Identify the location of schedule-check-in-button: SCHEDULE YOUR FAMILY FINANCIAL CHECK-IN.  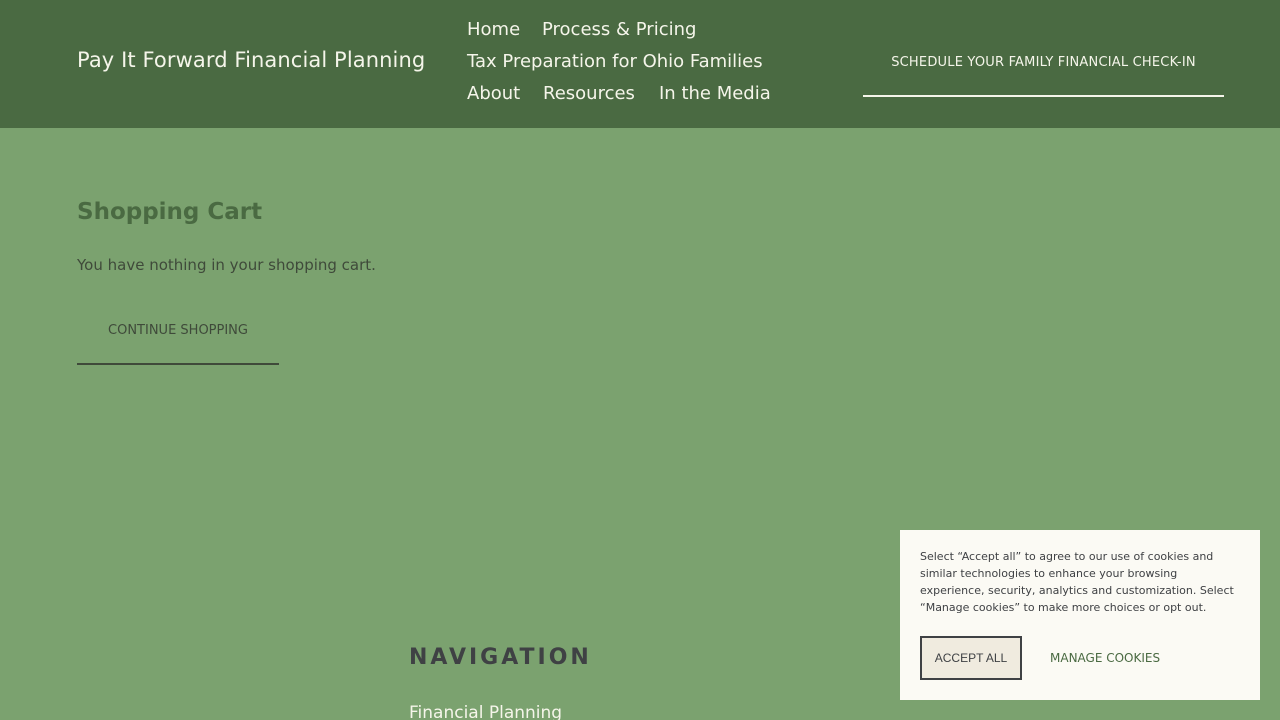
(1043, 72).